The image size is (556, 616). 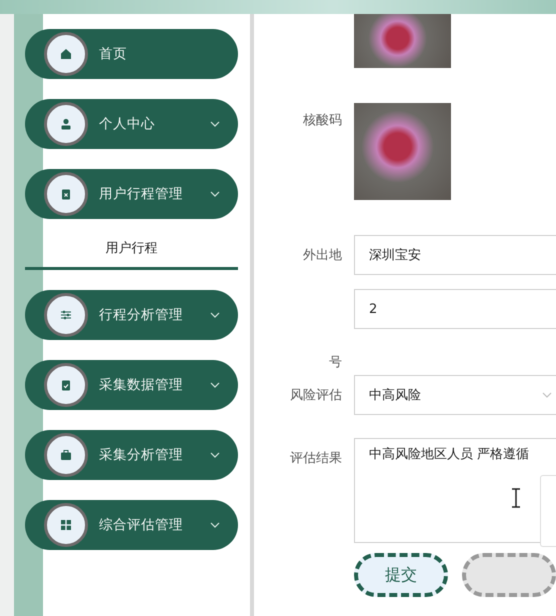 I want to click on menu-item: 采集分析管理, so click(x=131, y=455).